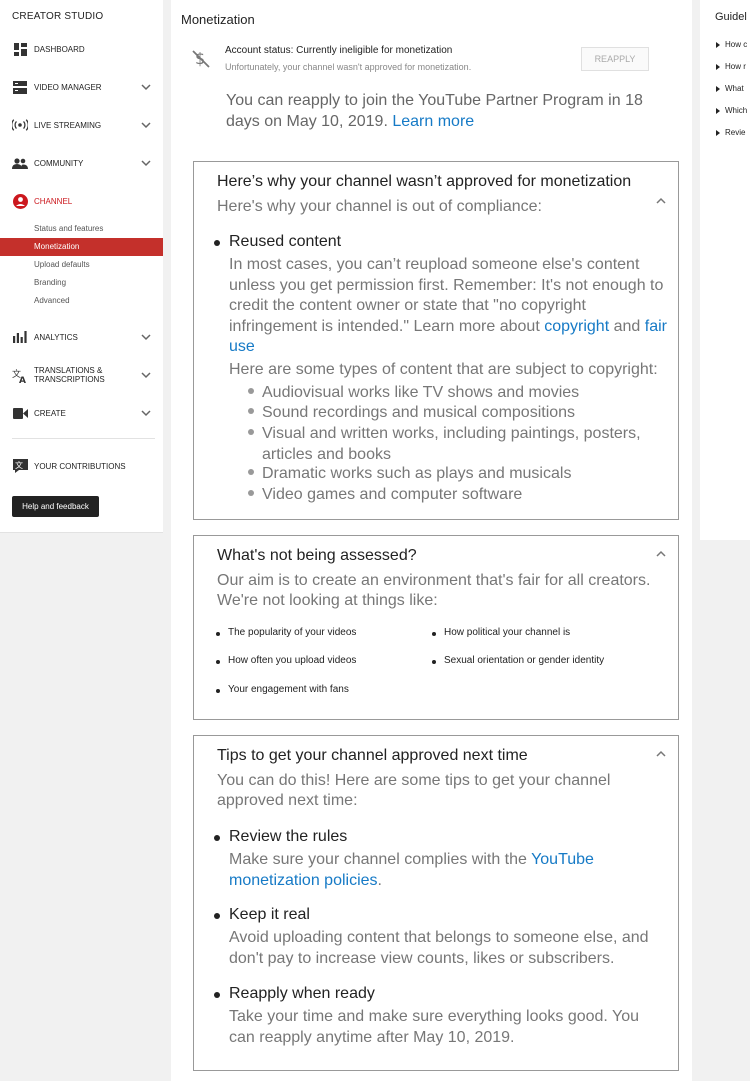 The width and height of the screenshot is (750, 1081). What do you see at coordinates (317, 555) in the screenshot?
I see `card-heading: What's not being assessed?` at bounding box center [317, 555].